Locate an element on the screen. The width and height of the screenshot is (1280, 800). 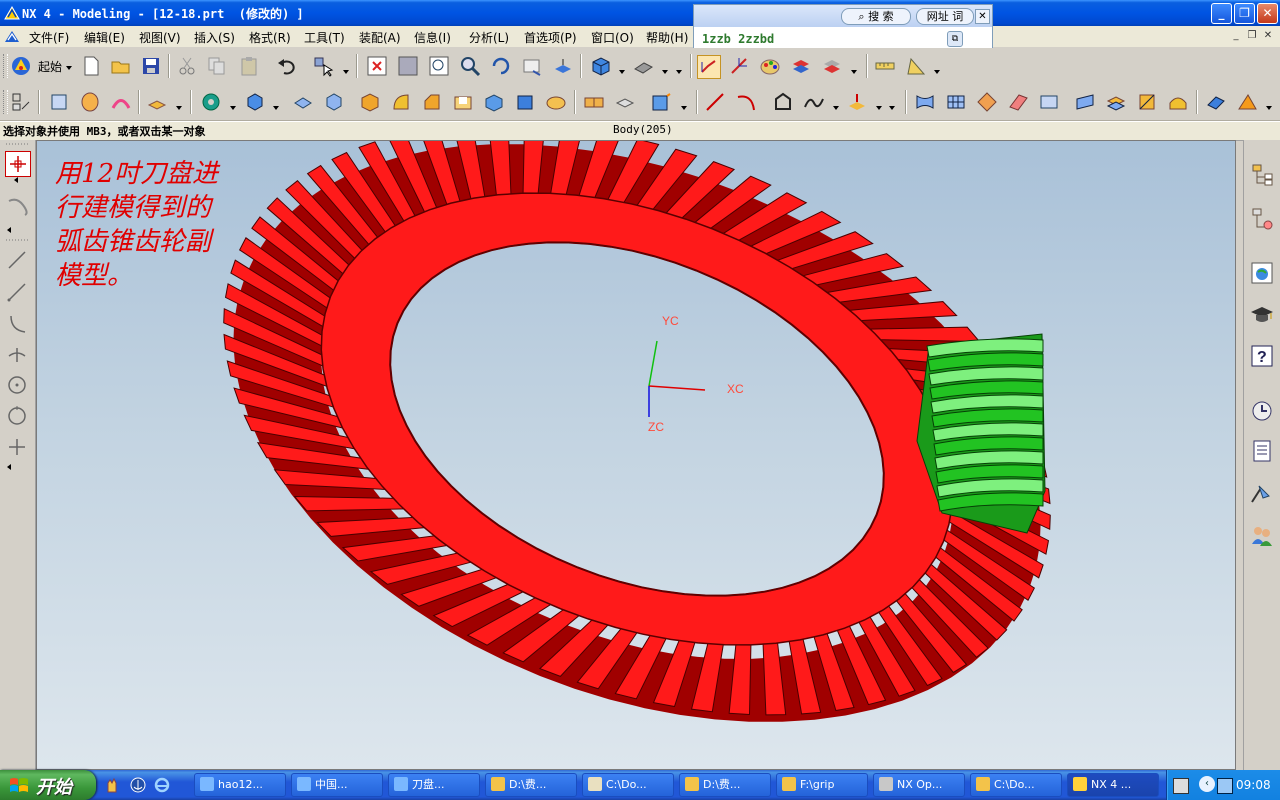
scale-body-icon is located at coordinates (525, 102).